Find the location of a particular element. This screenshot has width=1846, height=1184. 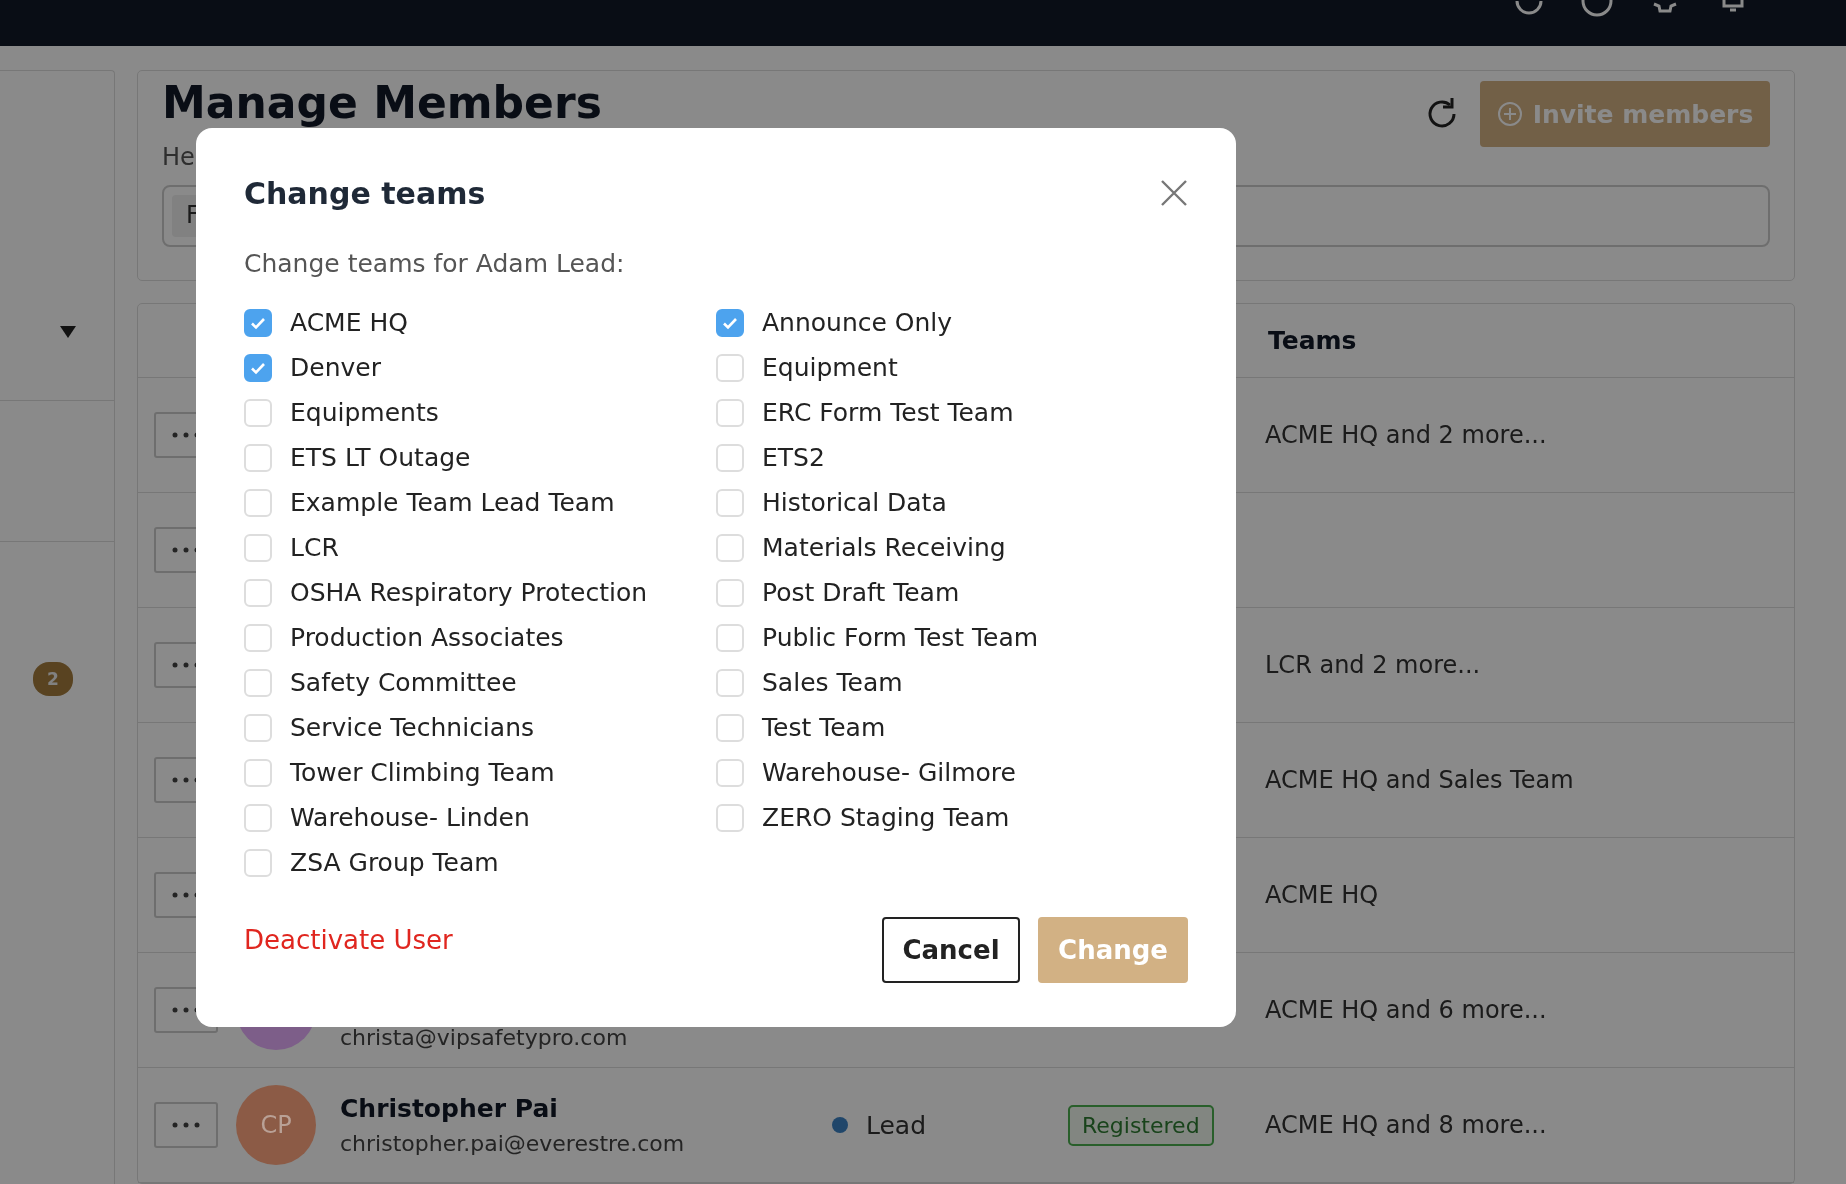

team-option-label: Equipments is located at coordinates (364, 412).